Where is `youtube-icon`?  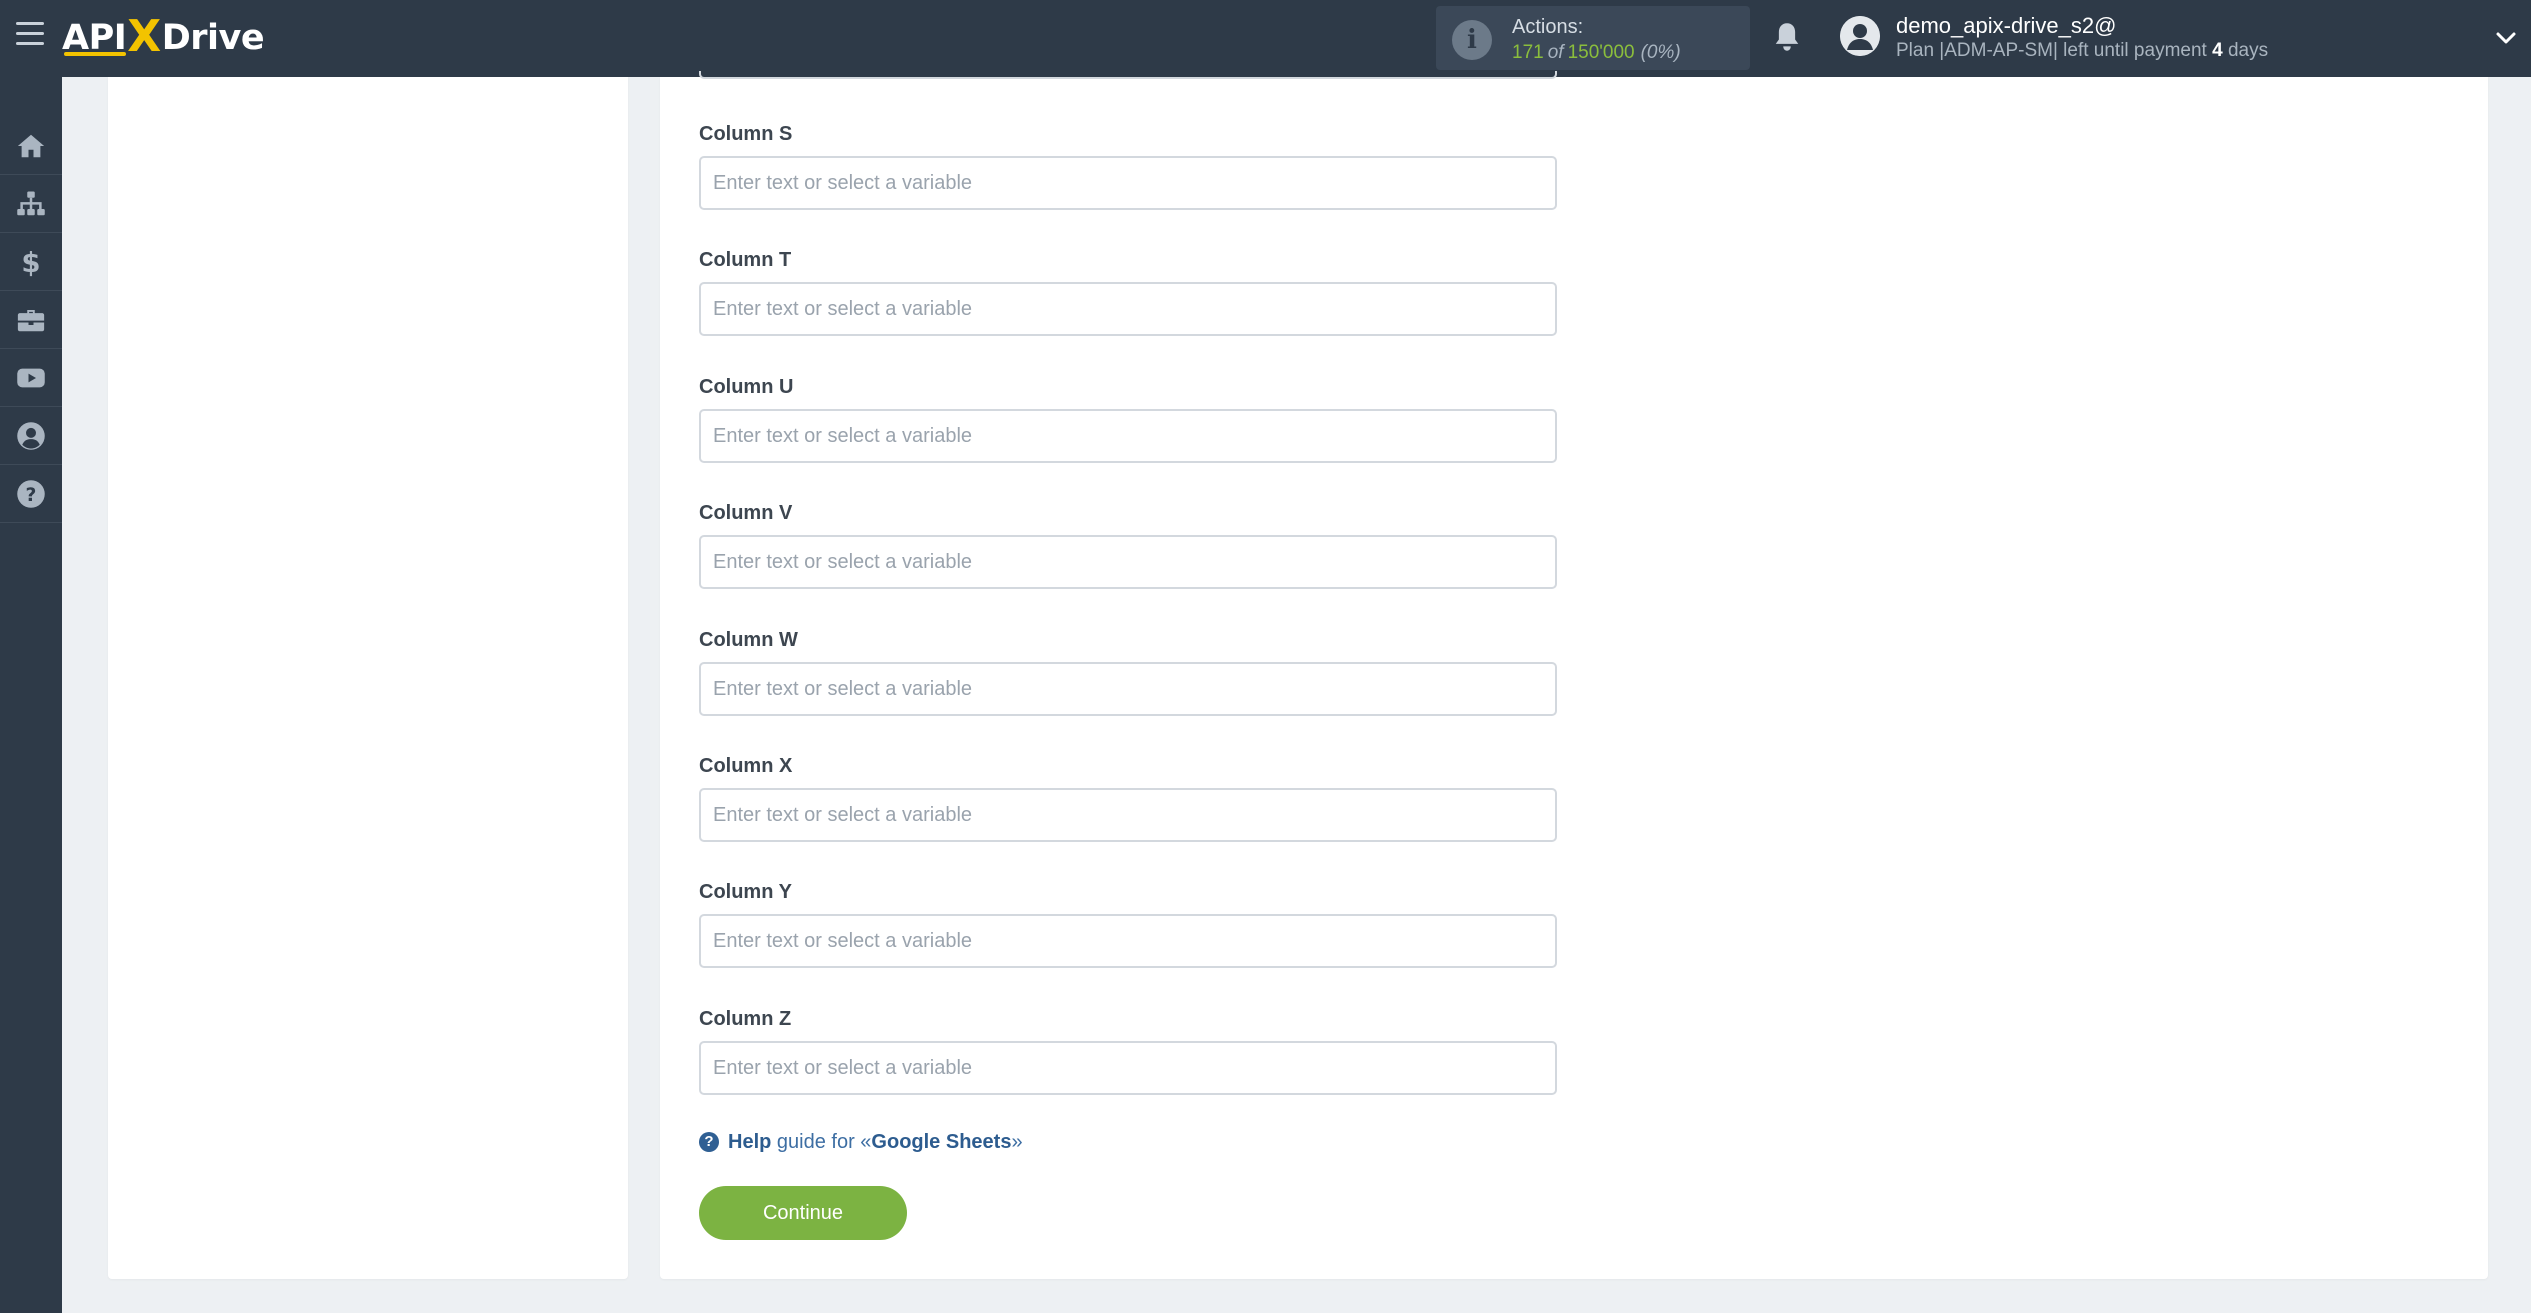 youtube-icon is located at coordinates (31, 377).